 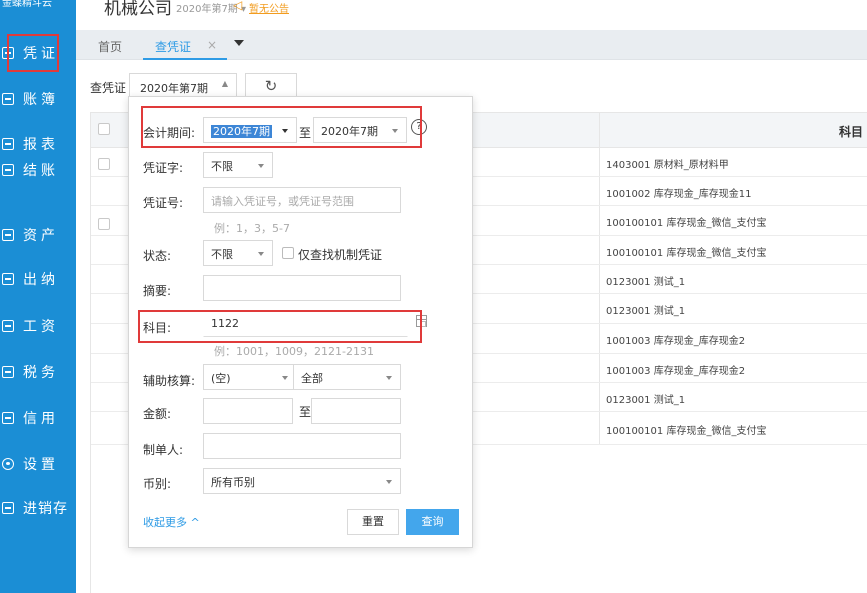 I want to click on currency-select: 所有币别, so click(x=302, y=481).